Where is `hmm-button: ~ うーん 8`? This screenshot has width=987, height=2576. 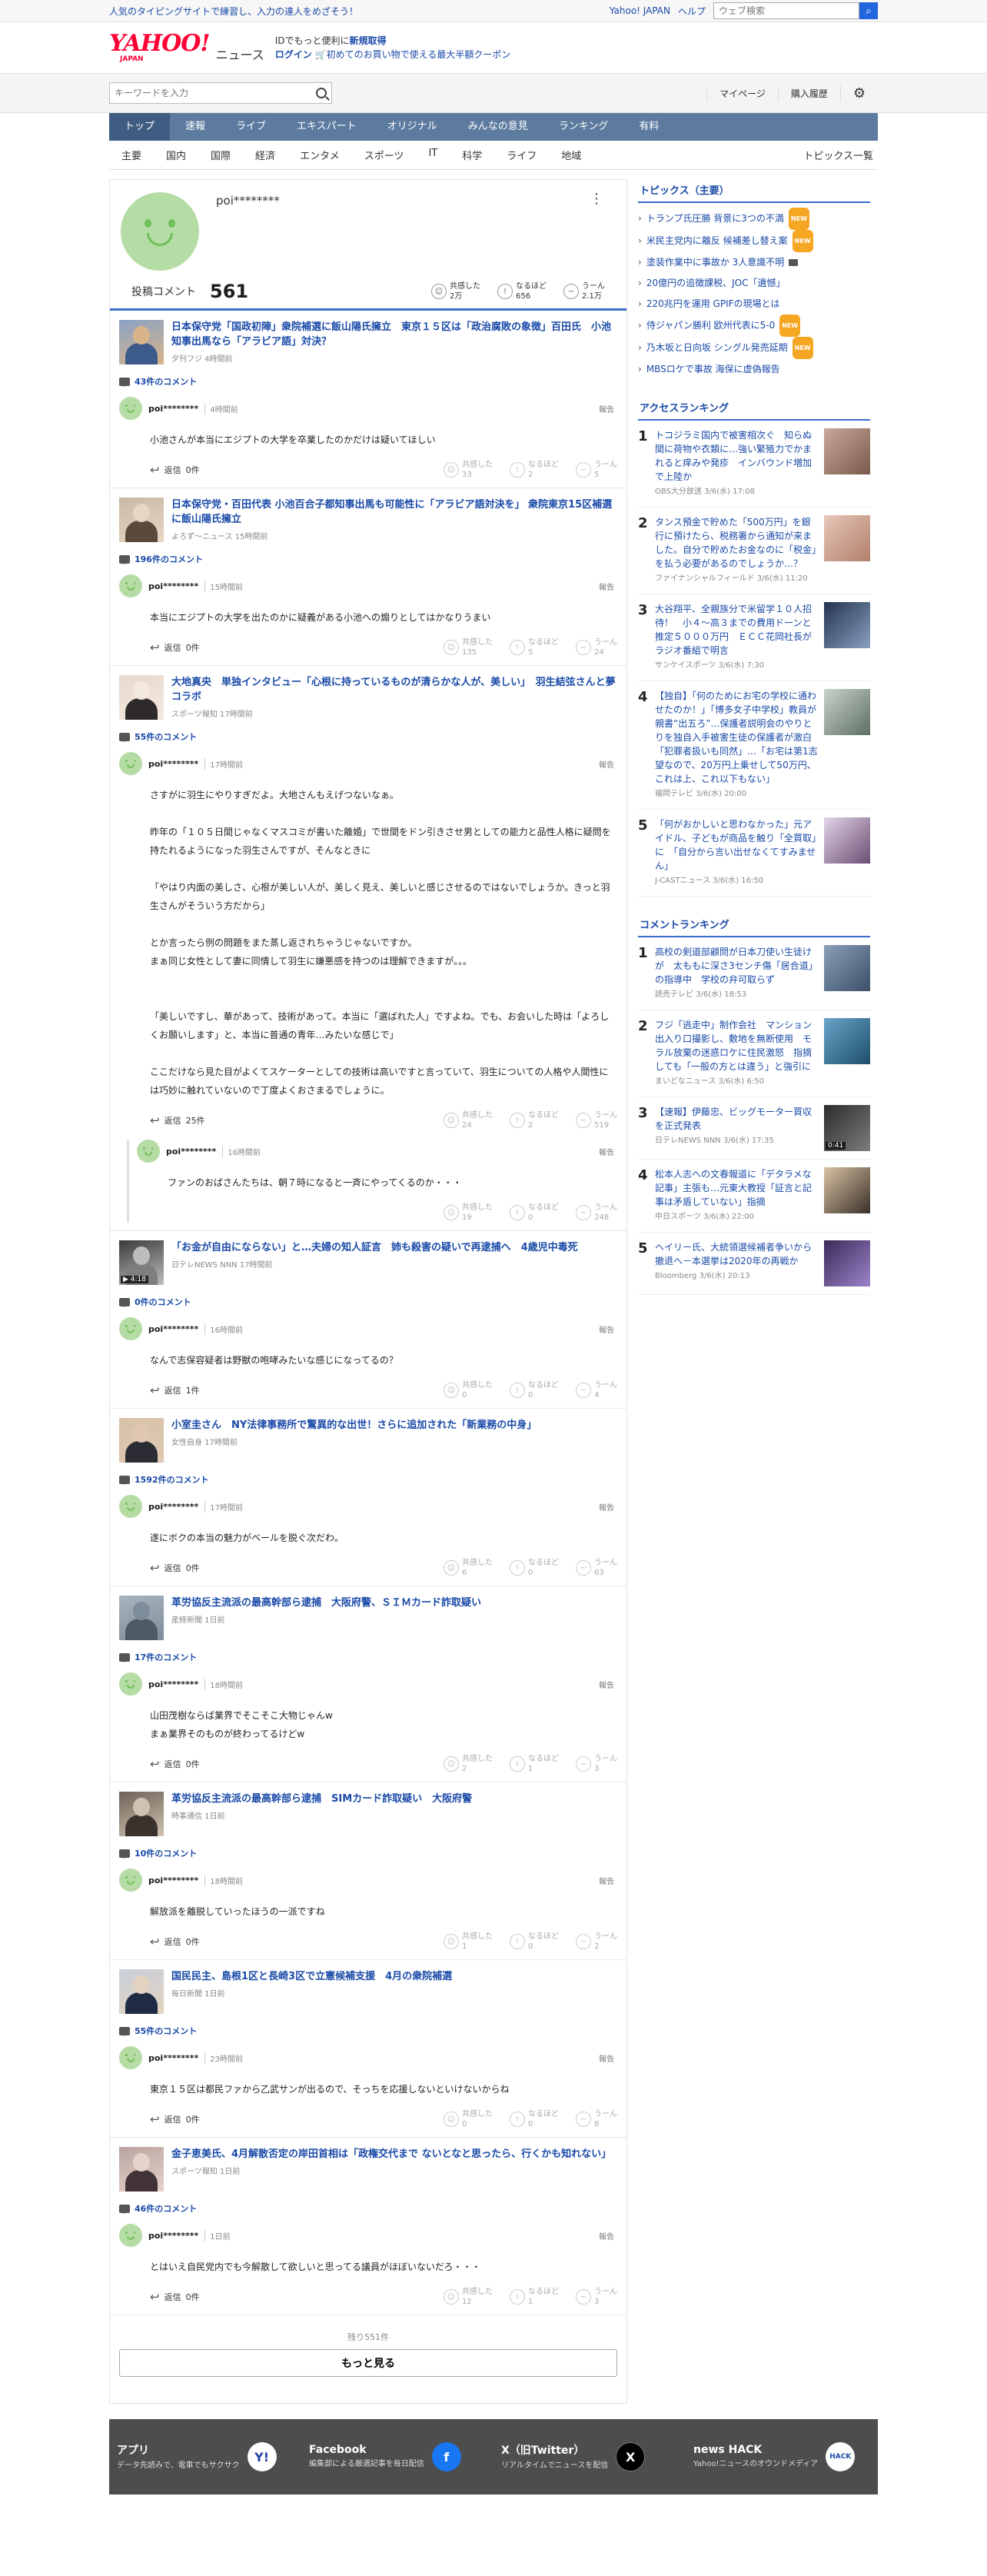 hmm-button: ~ うーん 8 is located at coordinates (596, 2119).